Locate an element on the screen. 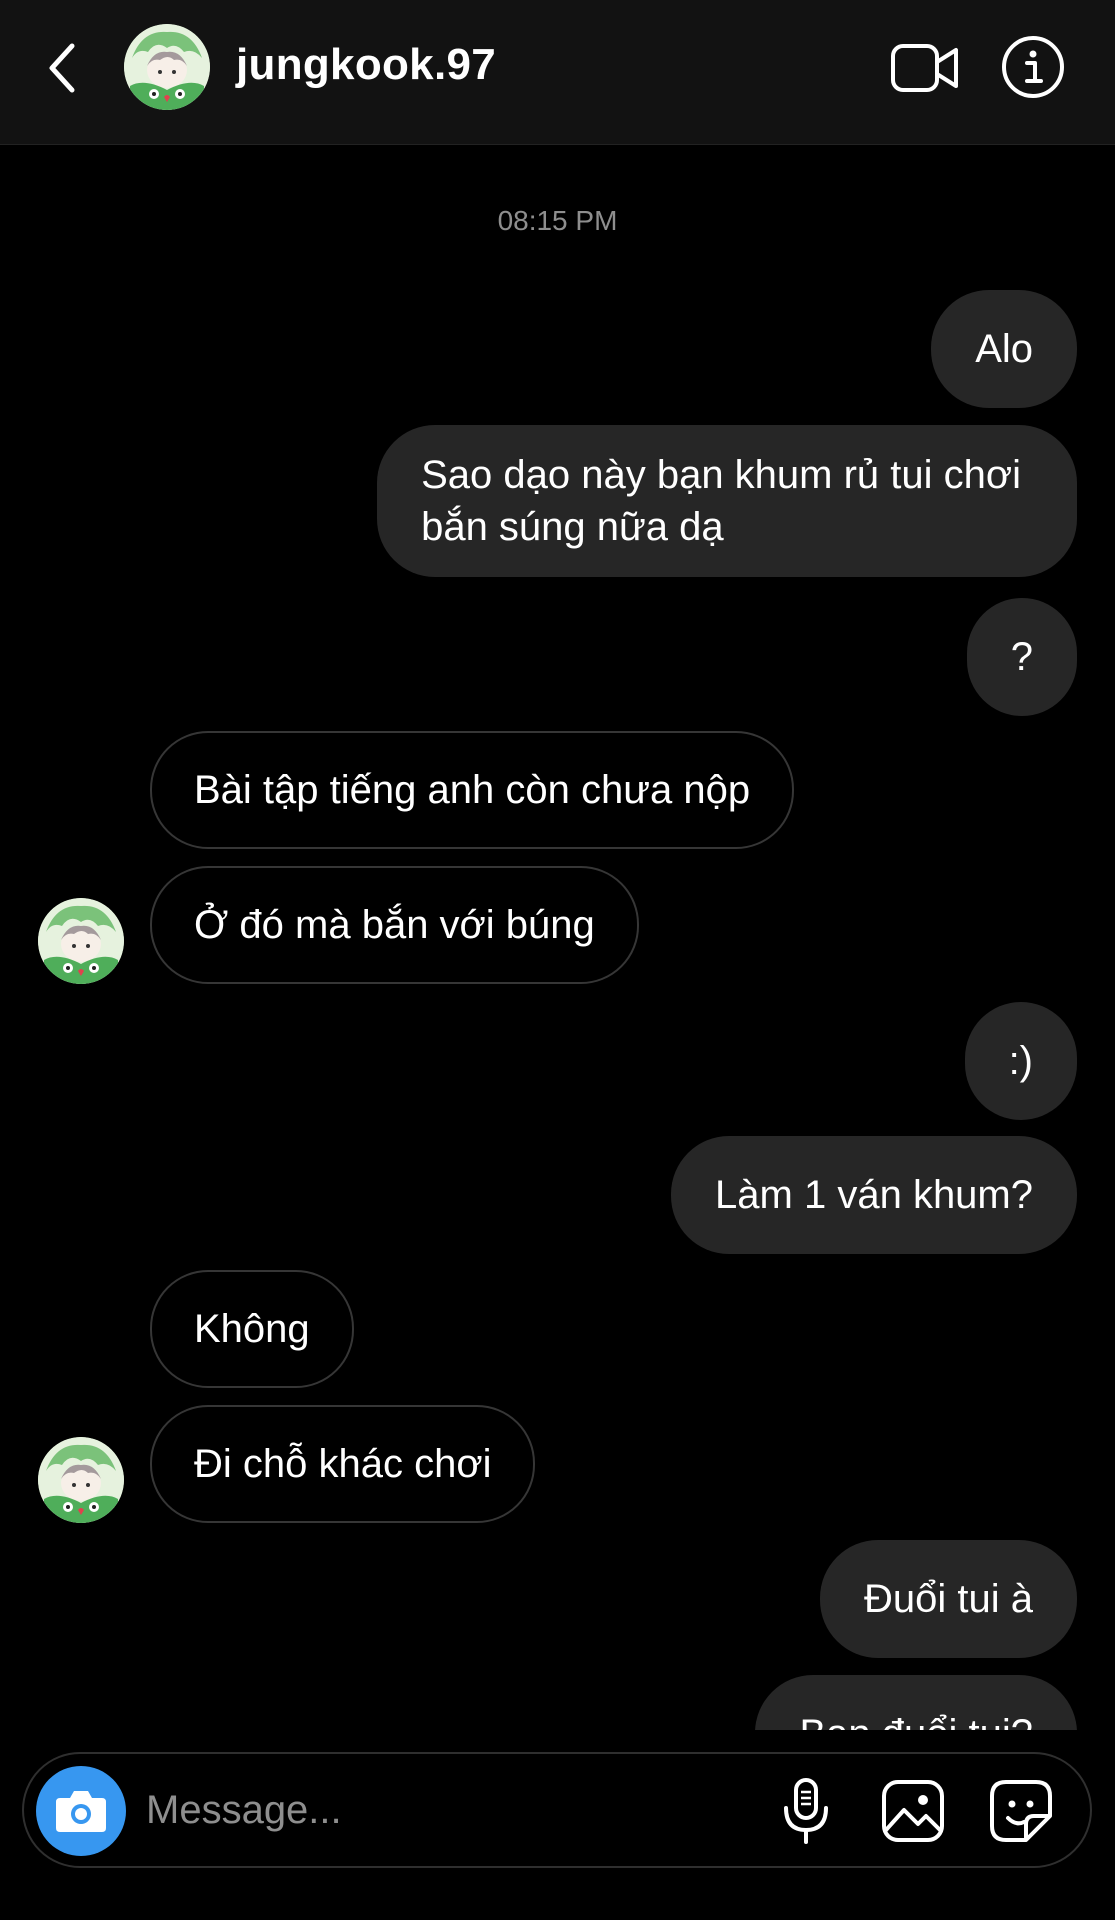  message-bubble-outgoing: :) is located at coordinates (1020, 1061).